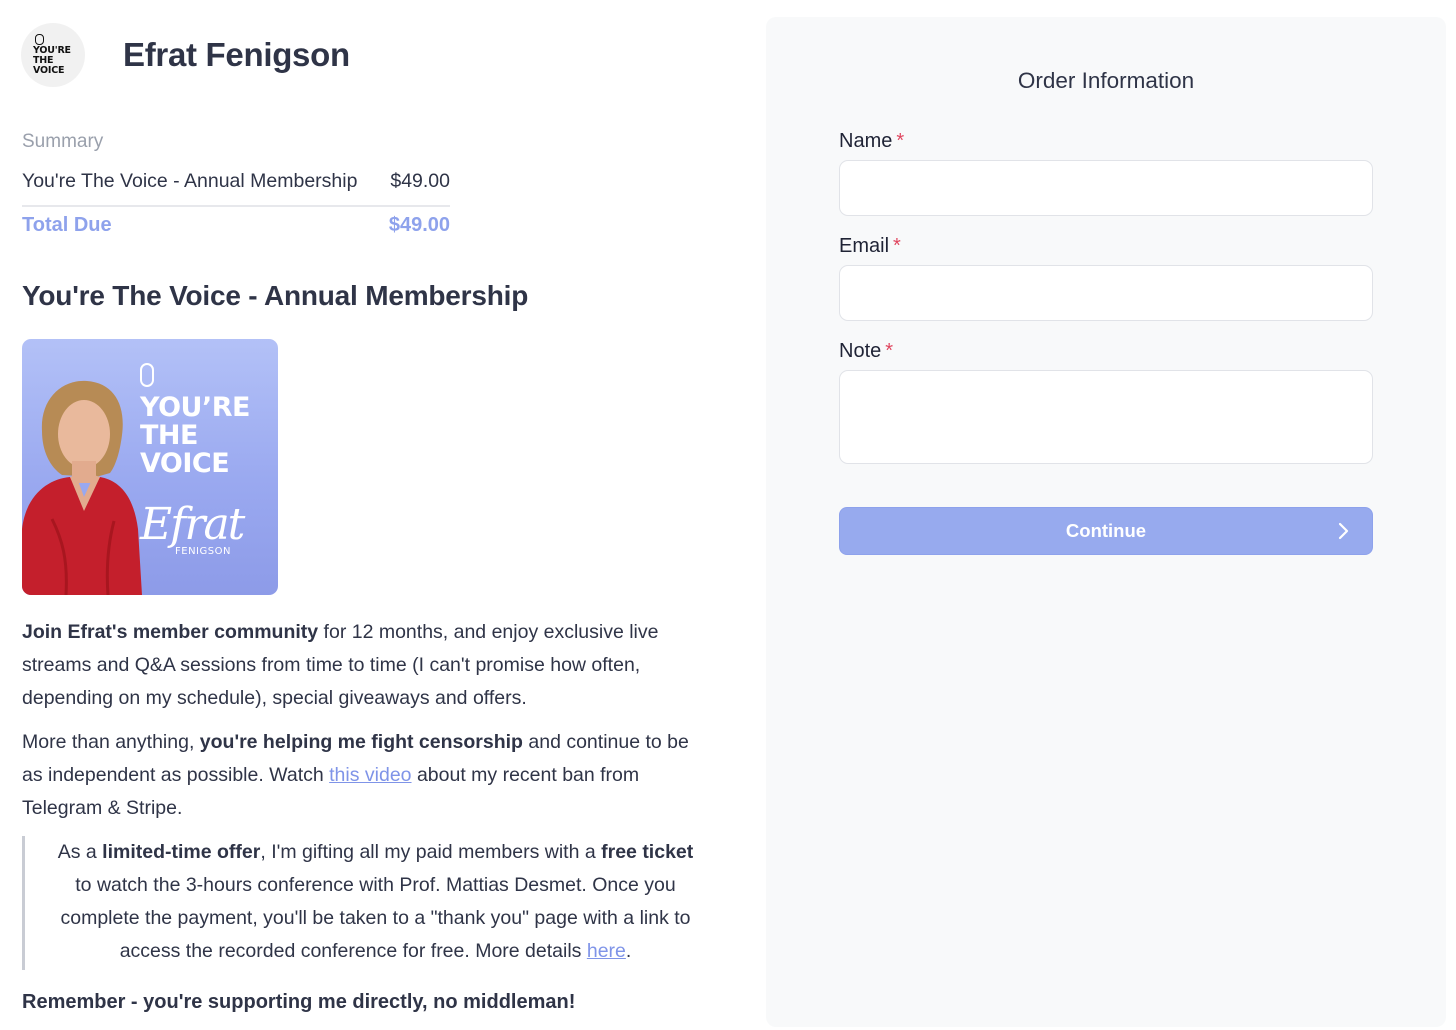  I want to click on product-image: YOU’RE THE VOICE Efrat FENIGSON, so click(150, 467).